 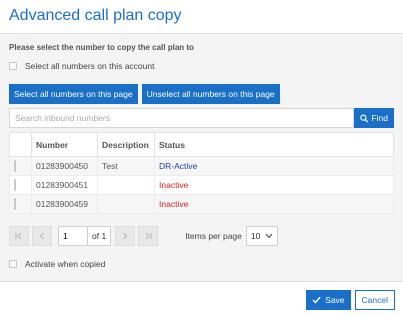 I want to click on pagination: of 1 Items per page 10, so click(x=201, y=236).